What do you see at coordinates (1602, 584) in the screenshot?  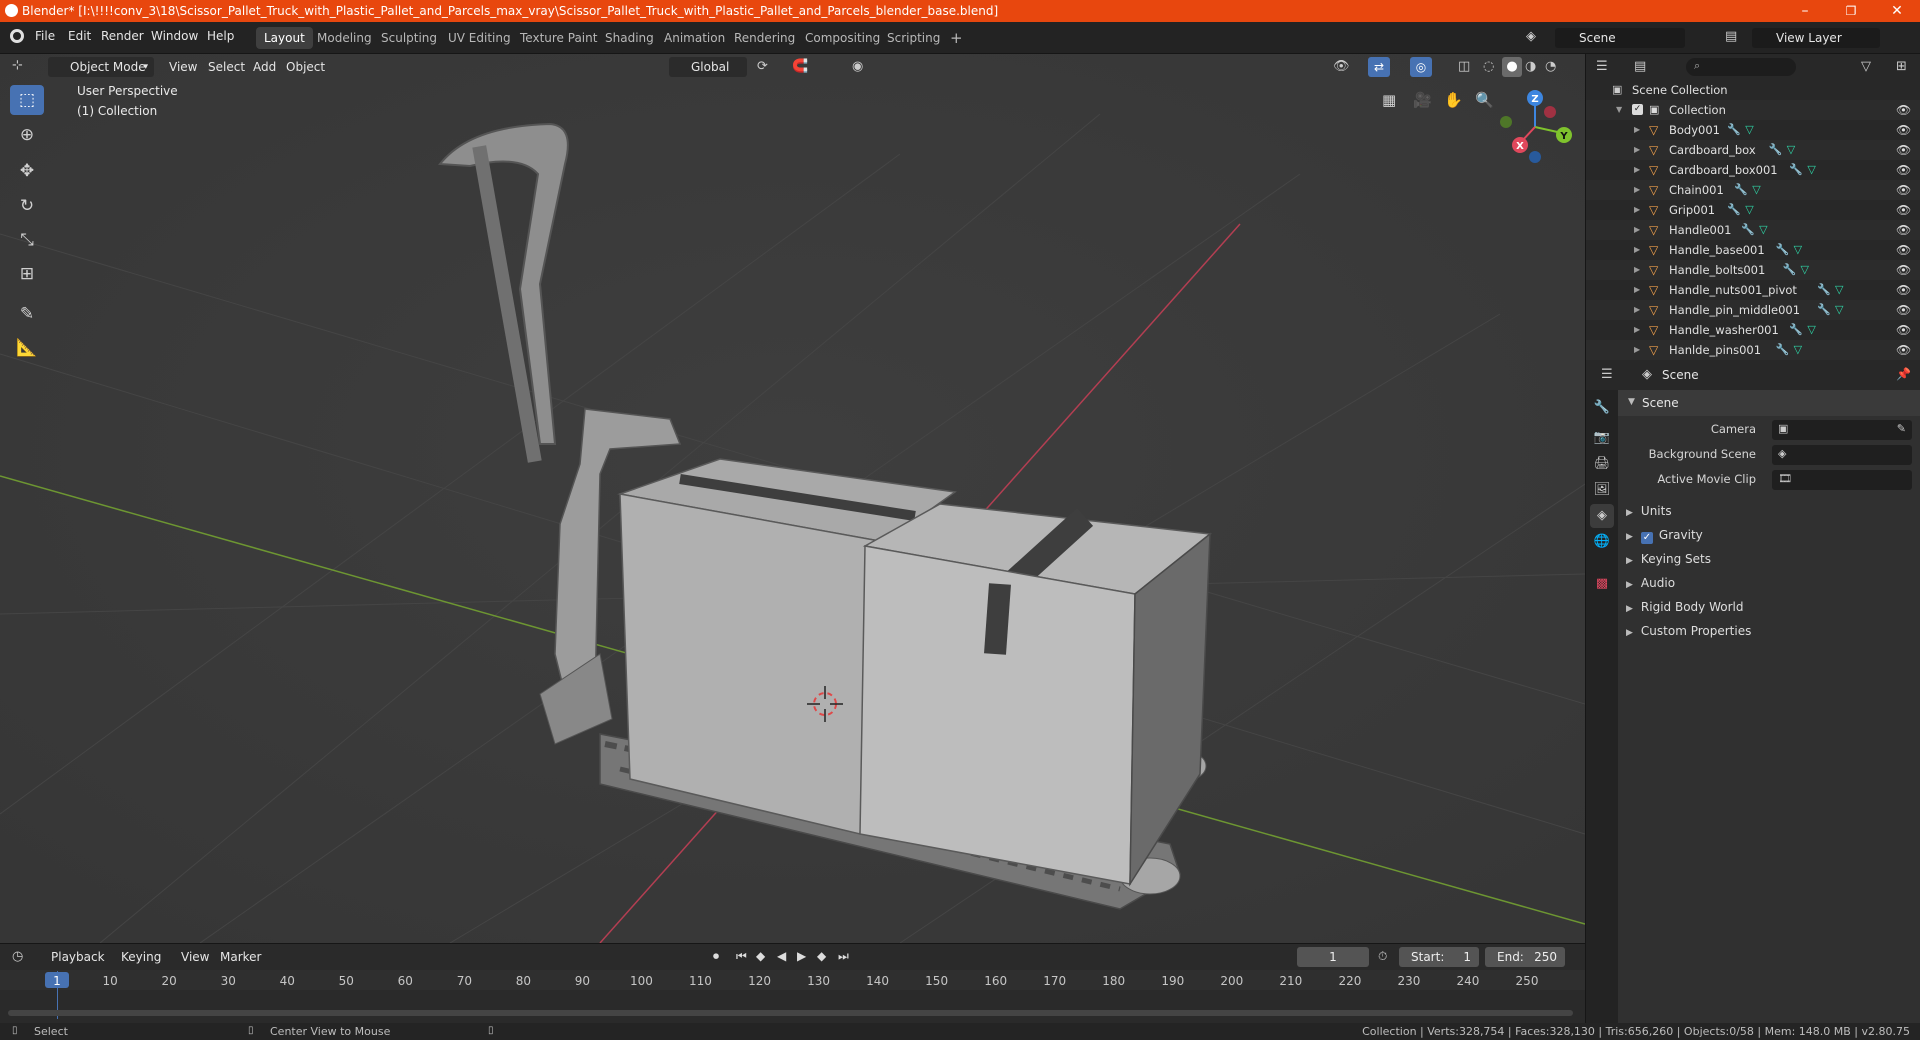 I see `texture-tab-icon: ▩` at bounding box center [1602, 584].